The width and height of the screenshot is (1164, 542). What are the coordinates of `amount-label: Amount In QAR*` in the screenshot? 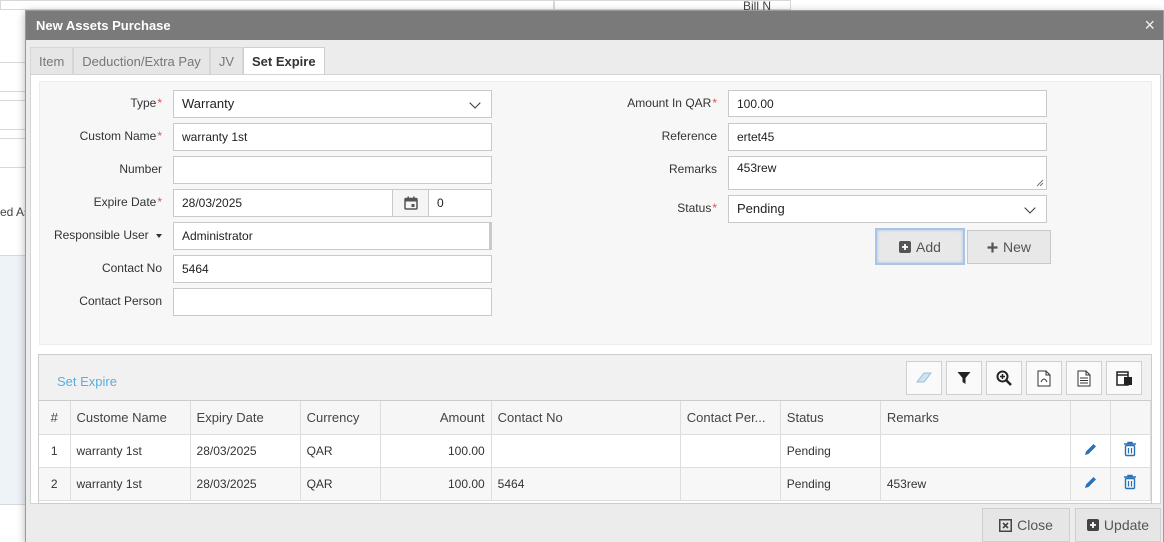 It's located at (672, 103).